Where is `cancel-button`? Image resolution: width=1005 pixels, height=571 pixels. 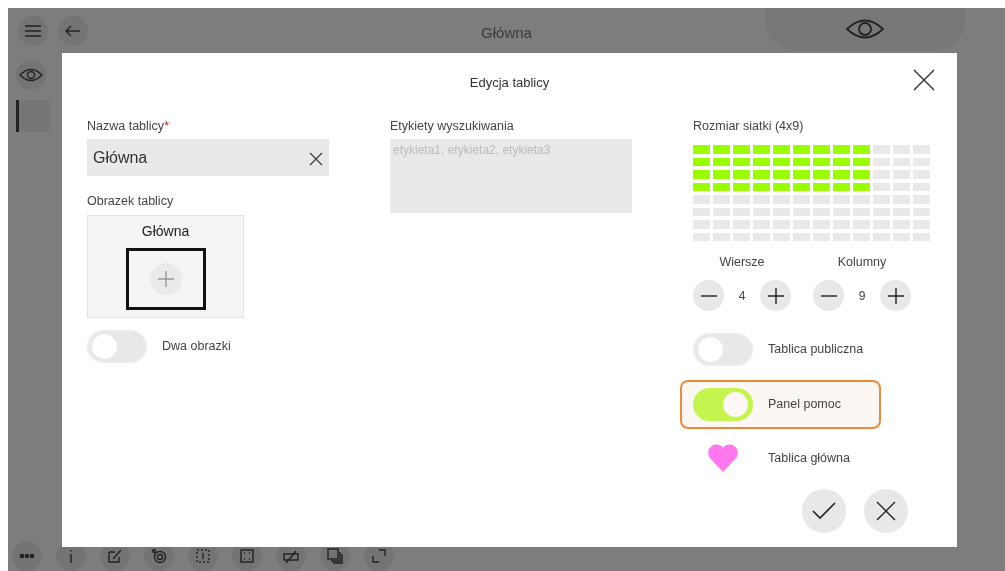
cancel-button is located at coordinates (886, 511).